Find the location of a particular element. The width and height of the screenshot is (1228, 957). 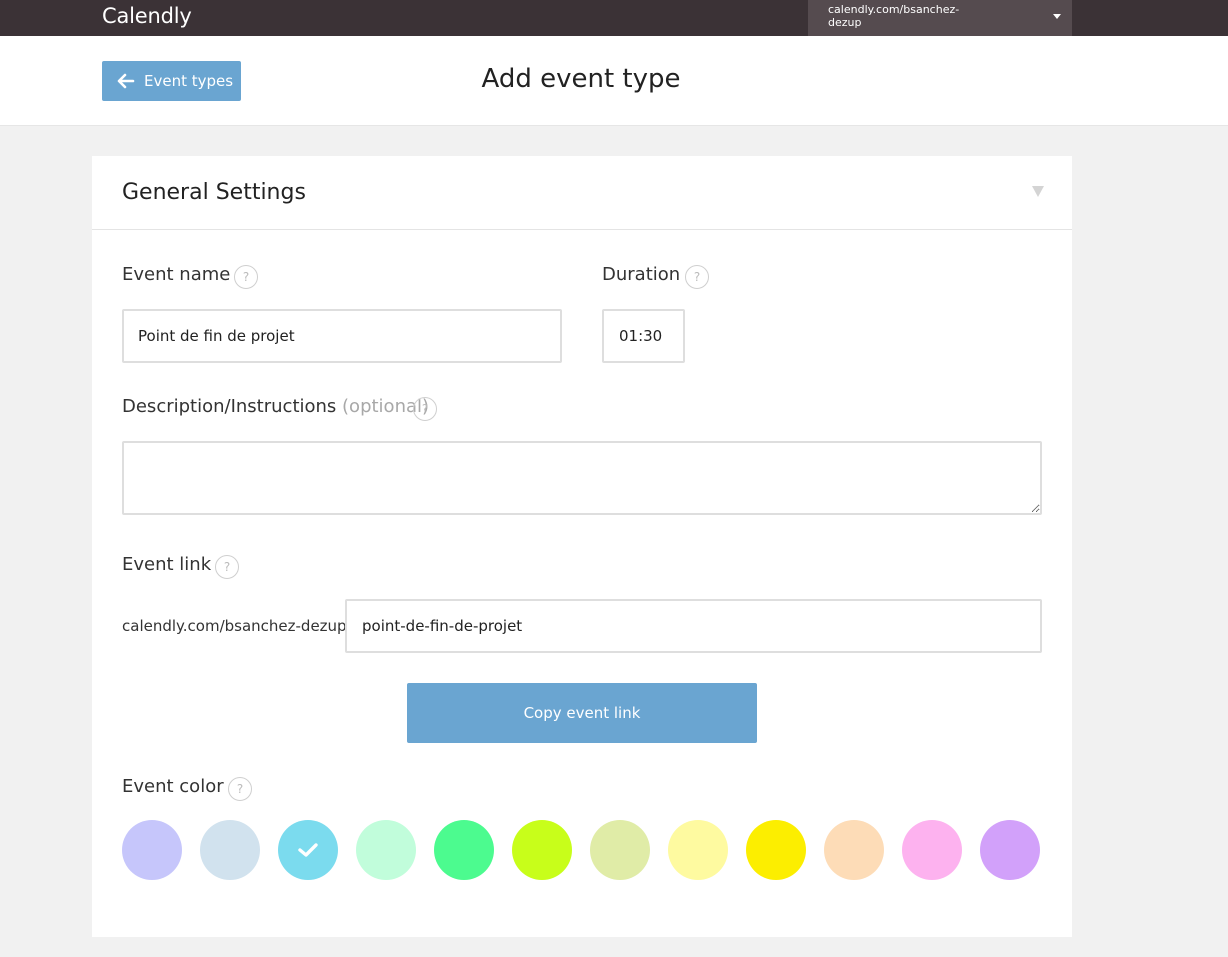

general-settings-title: General Settings is located at coordinates (214, 192).